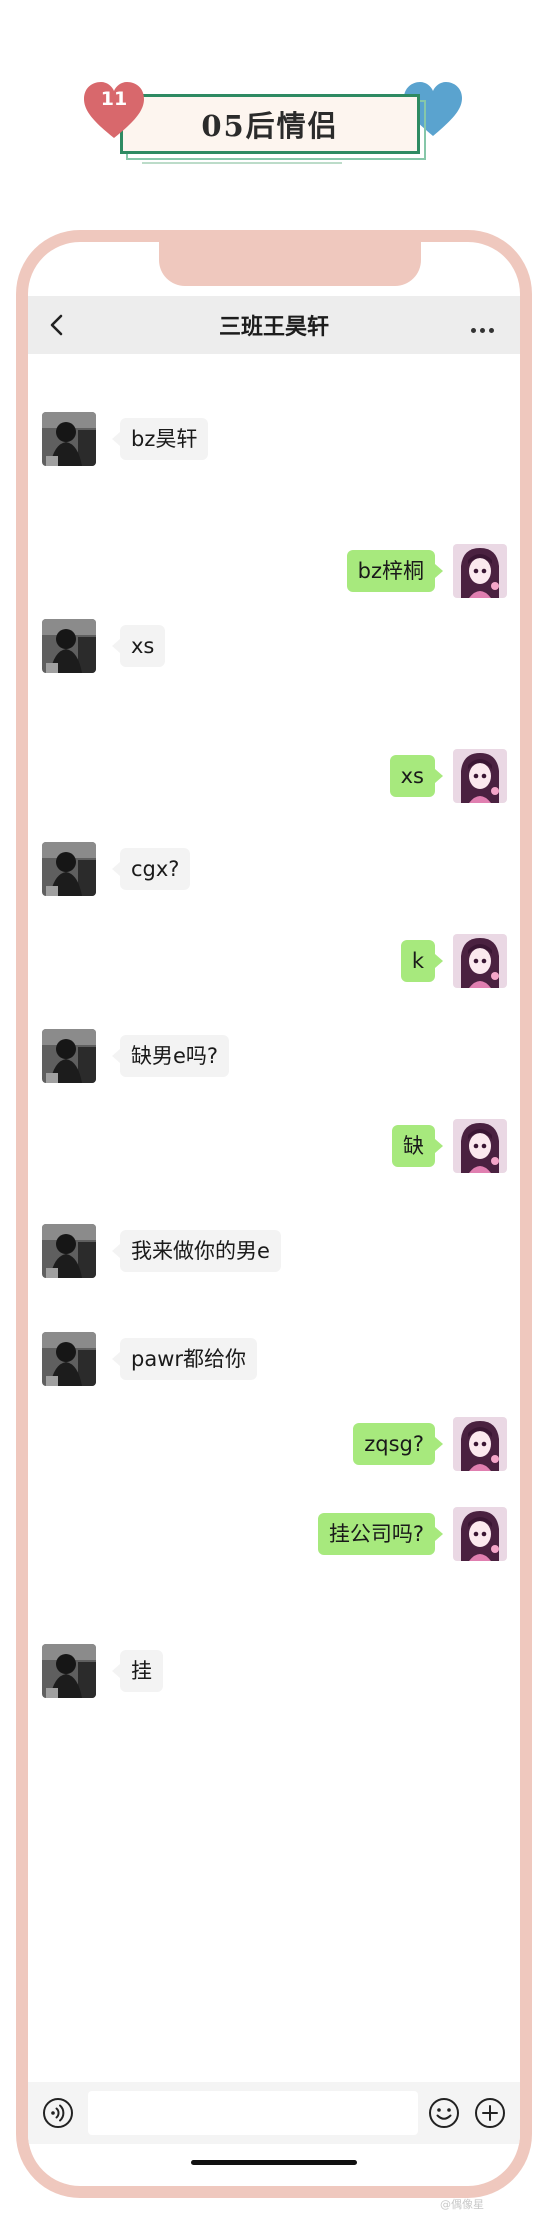 The width and height of the screenshot is (550, 2213). Describe the element at coordinates (274, 440) in the screenshot. I see `message-row: bz昊轩` at that location.